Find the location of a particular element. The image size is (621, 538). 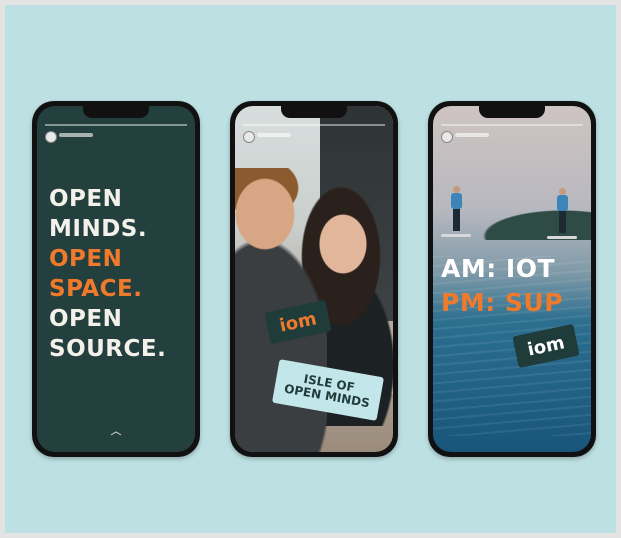

slogan-line-2: MINDS. is located at coordinates (98, 229).